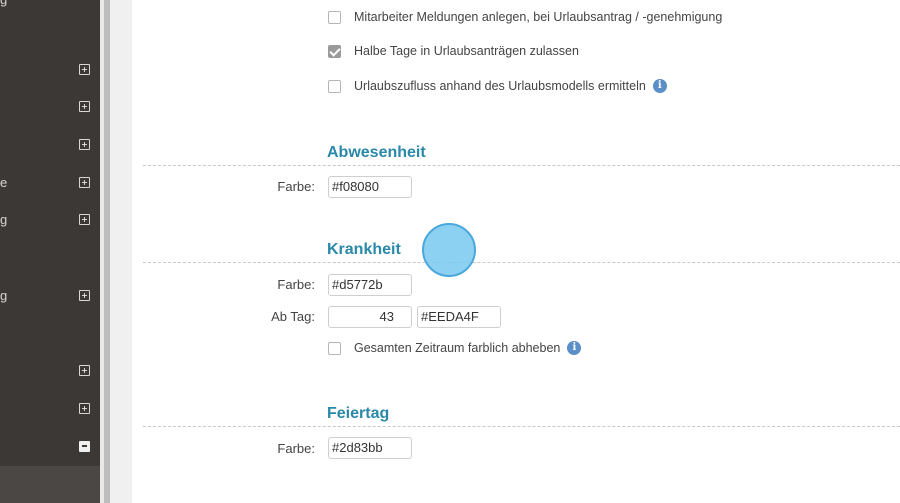 The image size is (900, 503). I want to click on abwesenheit-farbe-input: #f08080, so click(370, 187).